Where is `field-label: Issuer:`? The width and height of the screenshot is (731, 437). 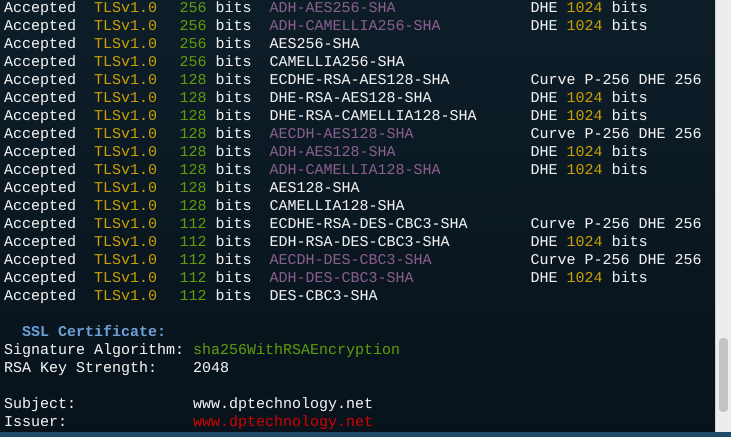
field-label: Issuer: is located at coordinates (36, 423).